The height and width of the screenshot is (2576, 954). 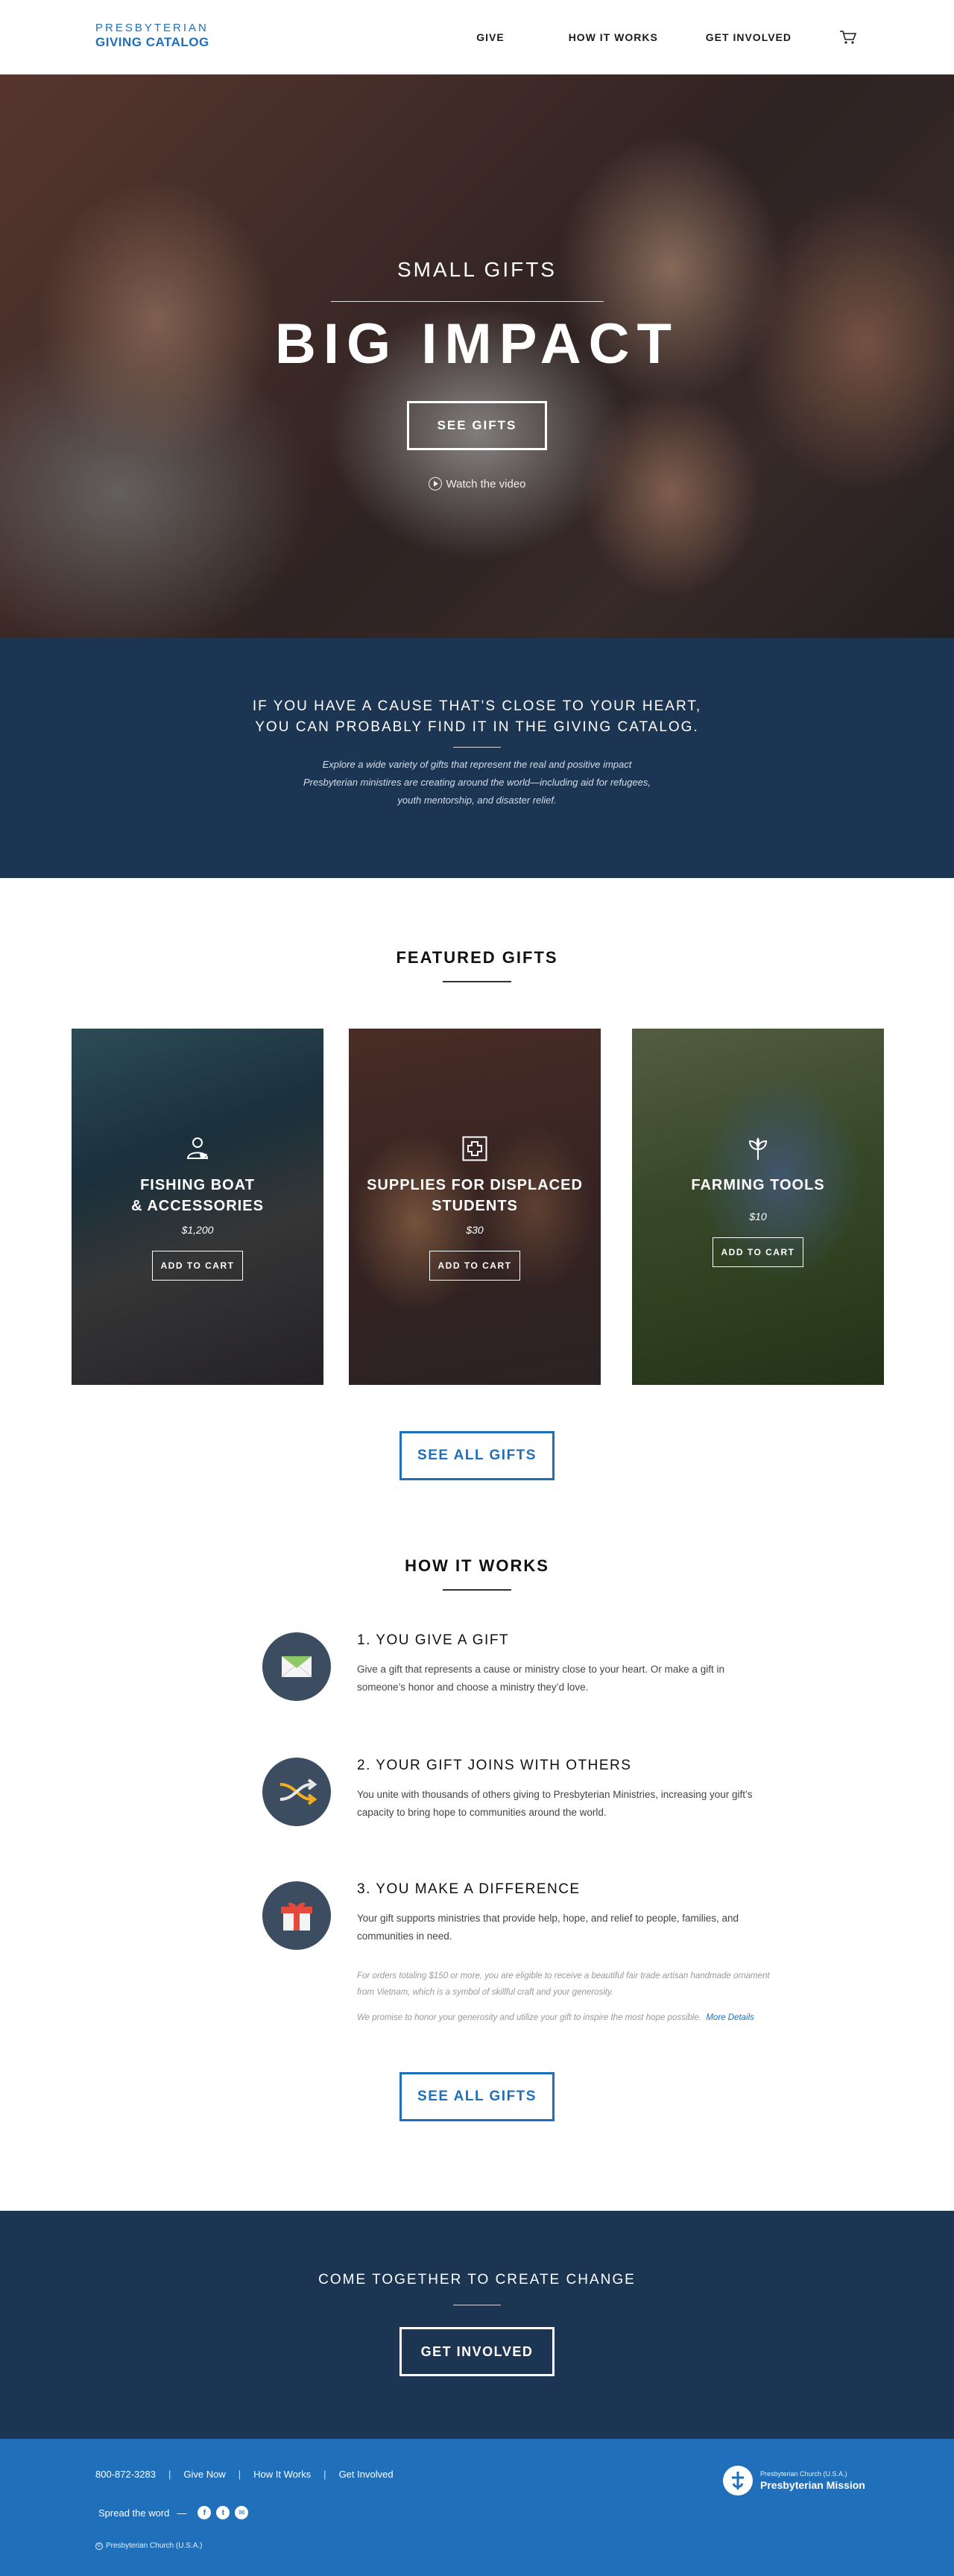 I want to click on twitter-icon: t, so click(x=223, y=2512).